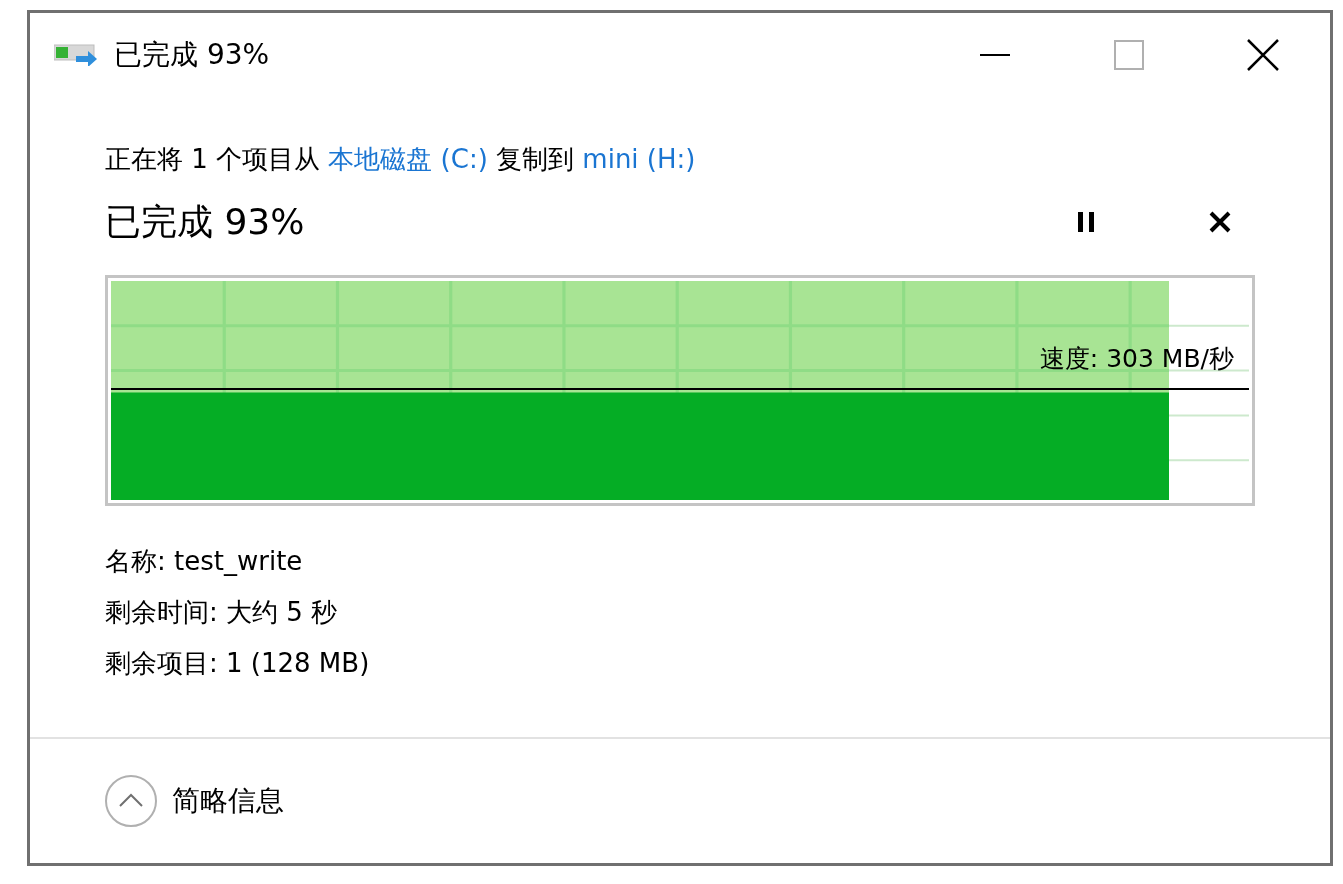  I want to click on less-details-button: 简略信息, so click(194, 801).